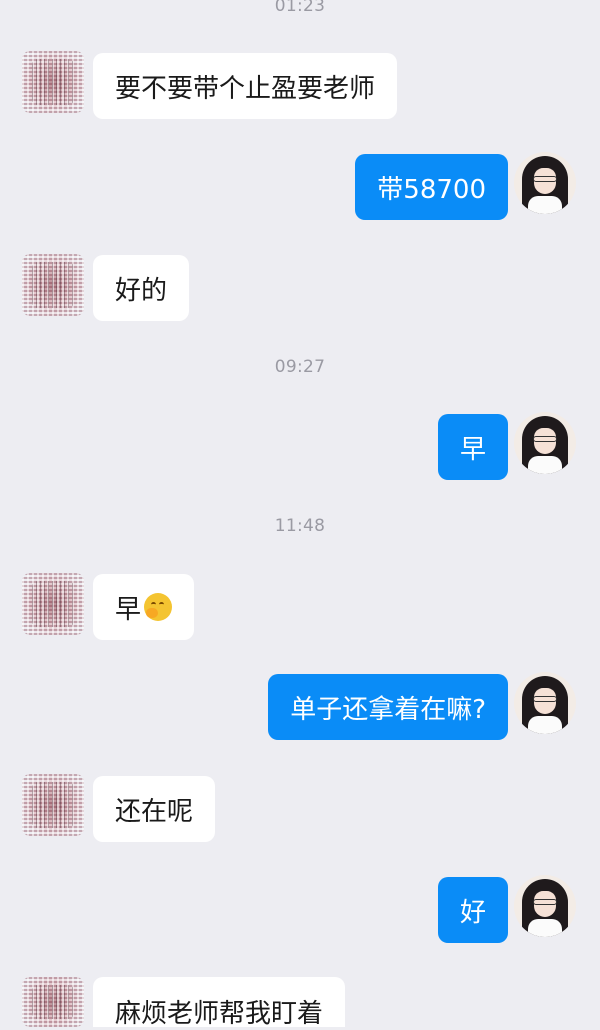 The height and width of the screenshot is (1030, 600). Describe the element at coordinates (300, 367) in the screenshot. I see `timestamp: 09:27` at that location.